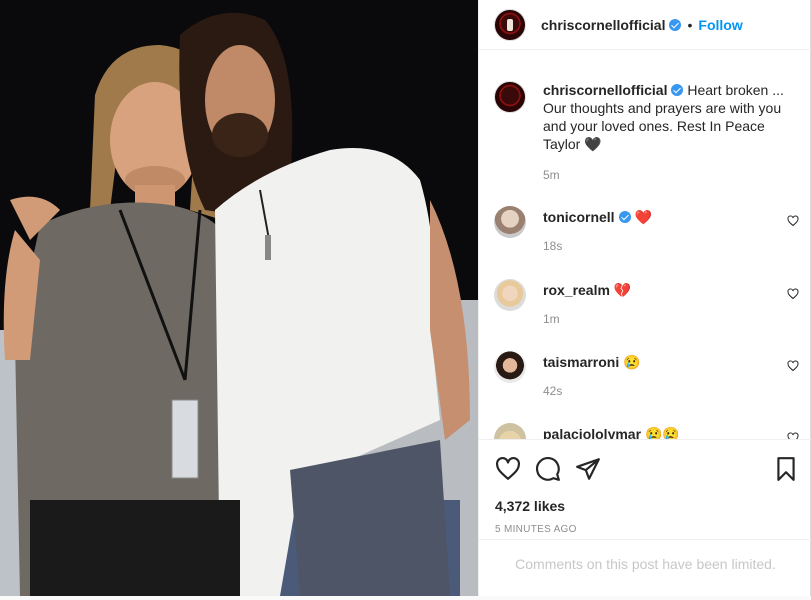 This screenshot has height=600, width=811. What do you see at coordinates (603, 25) in the screenshot?
I see `header-username: chriscornellofficial` at bounding box center [603, 25].